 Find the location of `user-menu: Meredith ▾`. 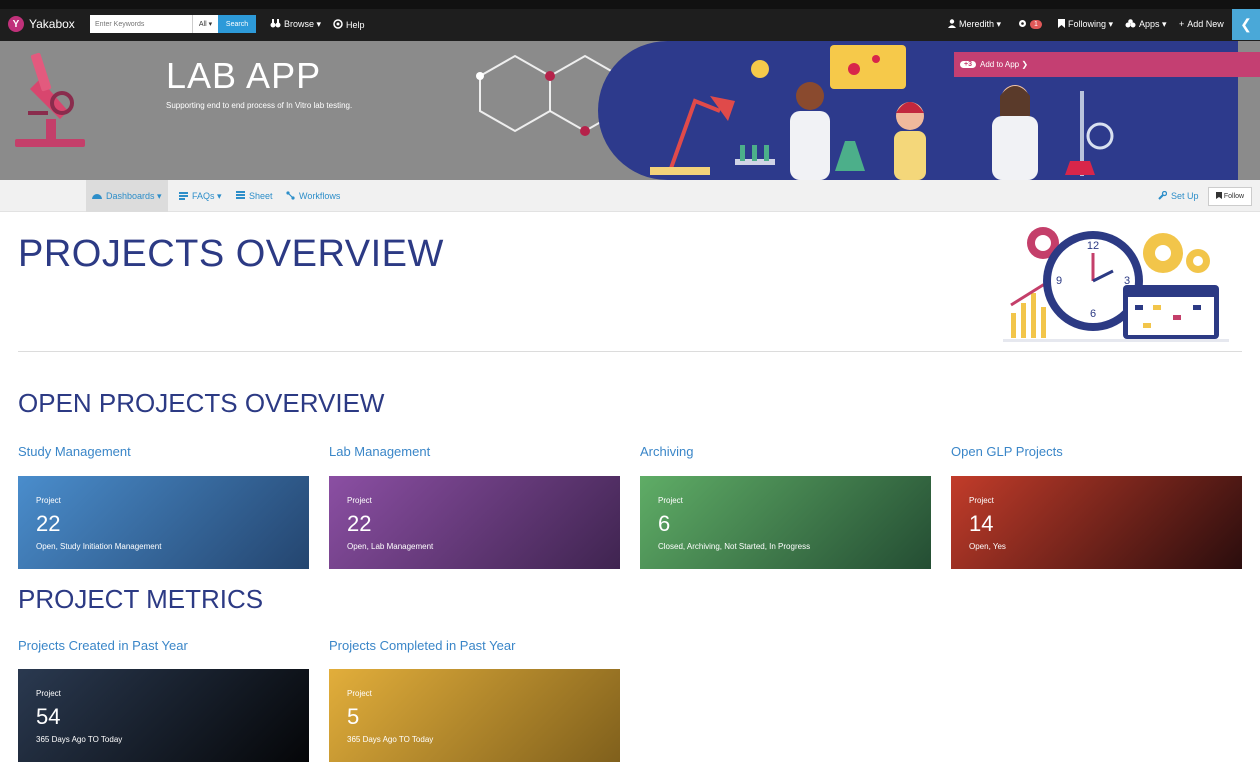

user-menu: Meredith ▾ is located at coordinates (974, 24).